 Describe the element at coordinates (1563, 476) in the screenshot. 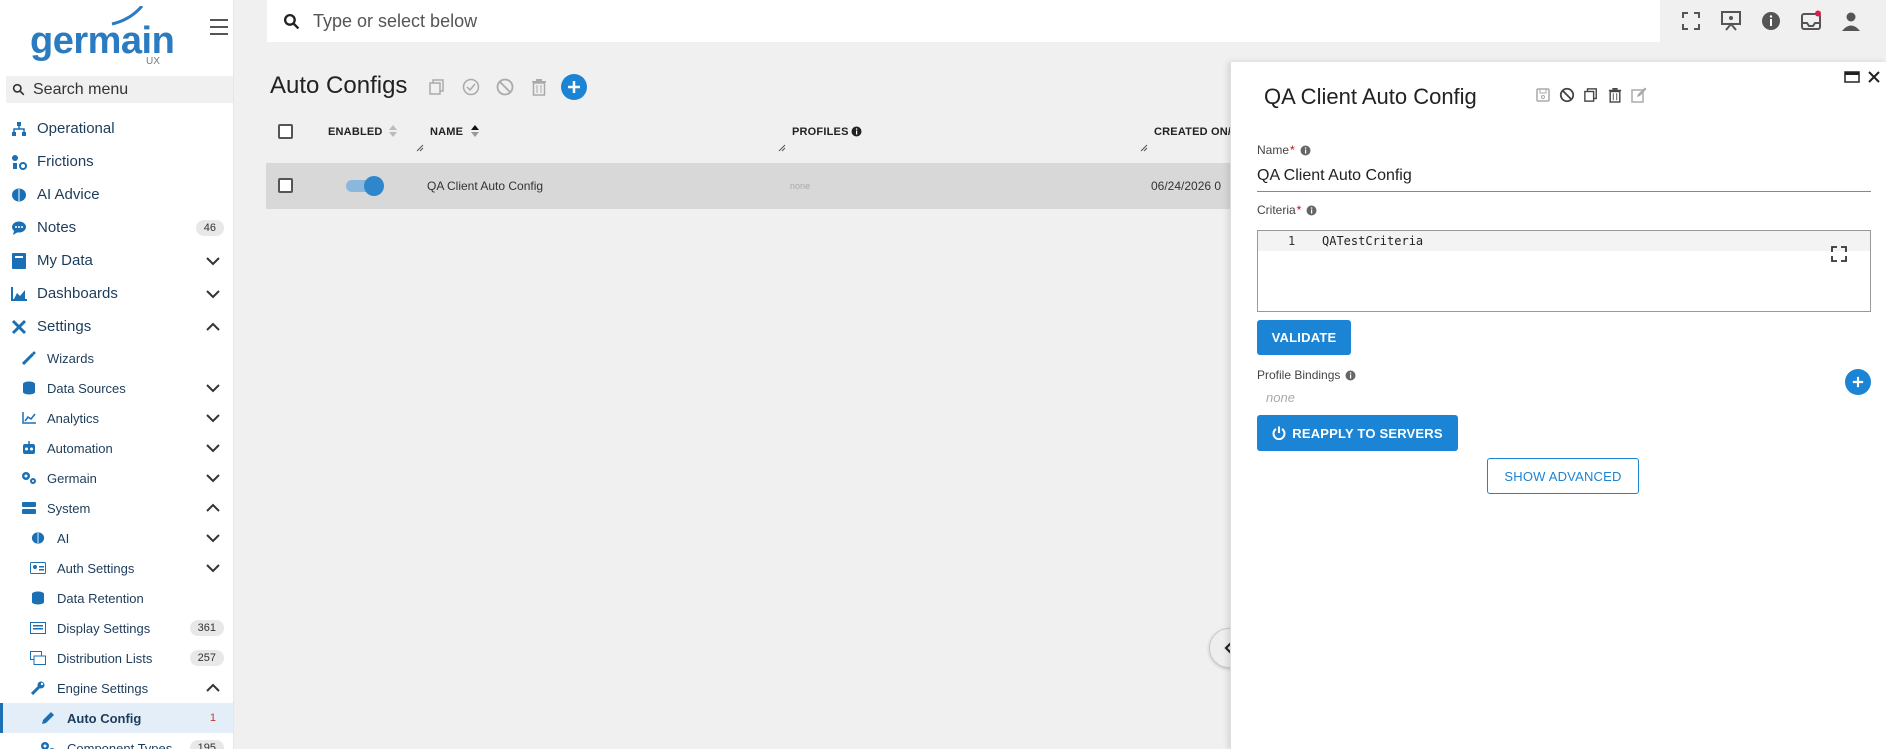

I see `show-advanced-button: SHOW ADVANCED` at that location.